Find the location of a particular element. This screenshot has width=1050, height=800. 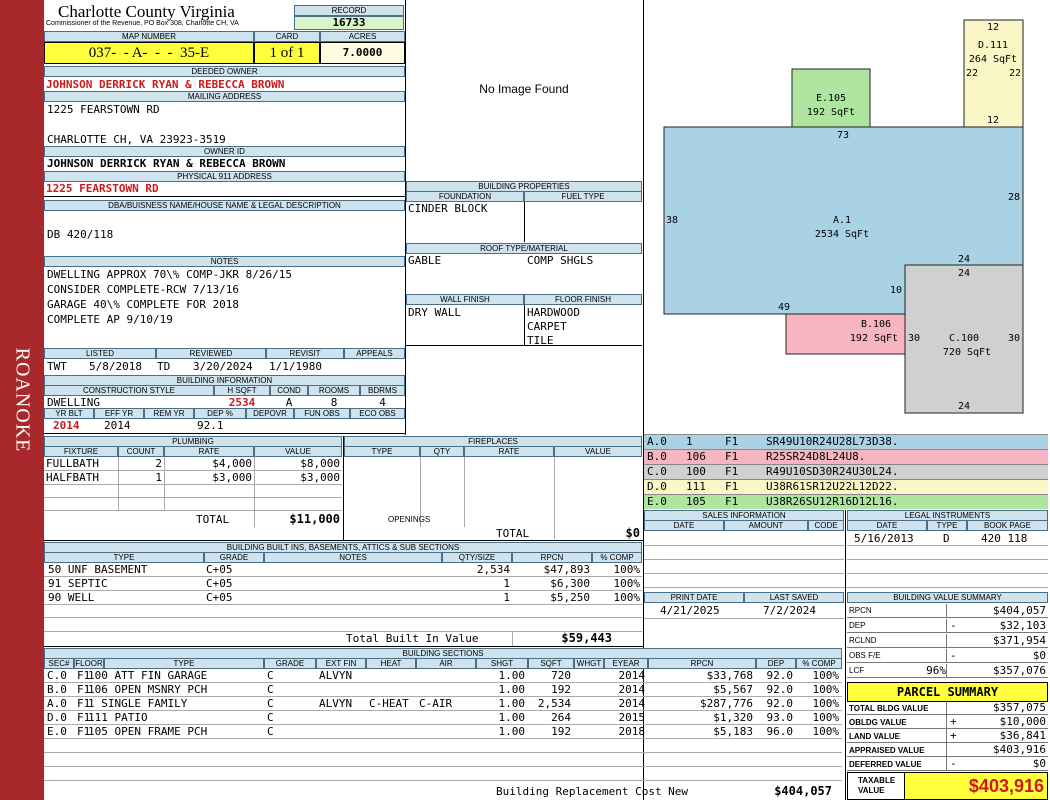

rooms-label: ROOMS is located at coordinates (334, 390).